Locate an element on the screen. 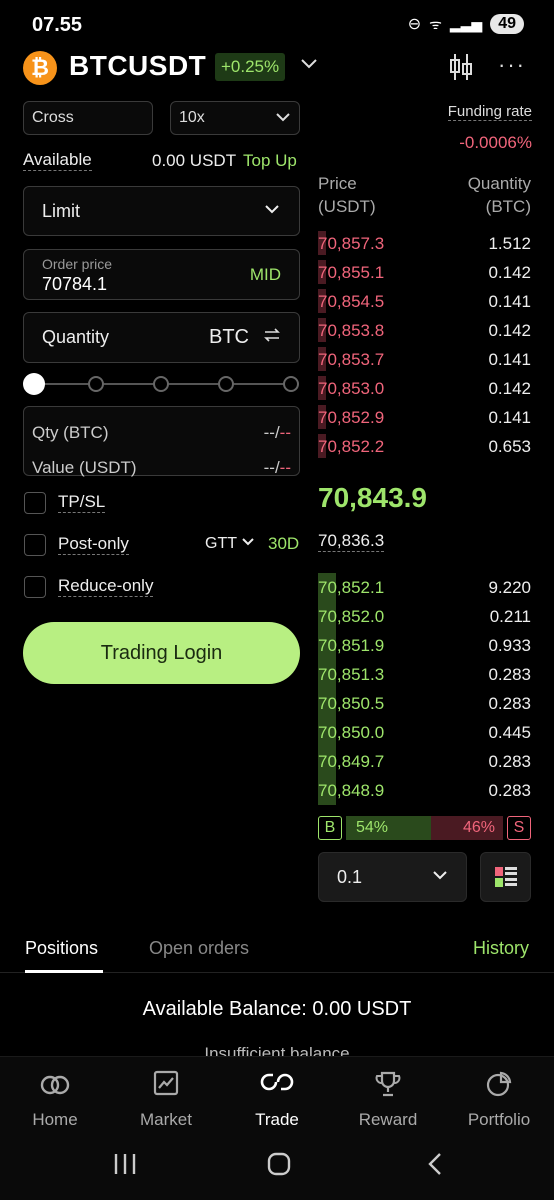 This screenshot has height=1200, width=554. value-summary-label: Value (USDT) is located at coordinates (84, 467).